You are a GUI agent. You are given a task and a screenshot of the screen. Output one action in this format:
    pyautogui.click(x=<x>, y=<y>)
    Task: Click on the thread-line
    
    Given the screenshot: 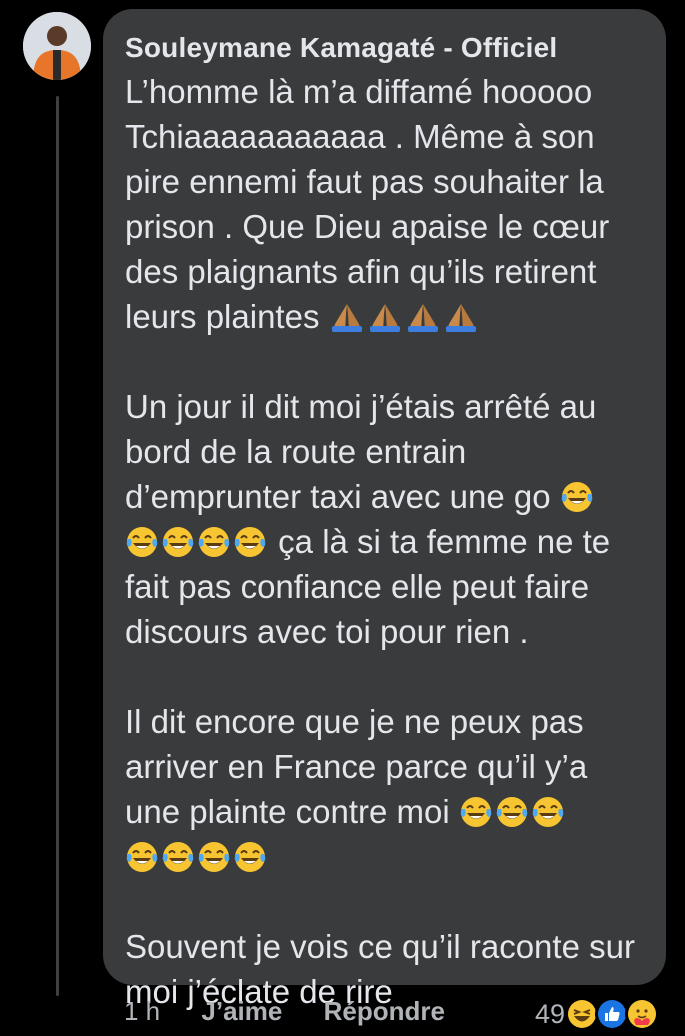 What is the action you would take?
    pyautogui.click(x=57, y=546)
    